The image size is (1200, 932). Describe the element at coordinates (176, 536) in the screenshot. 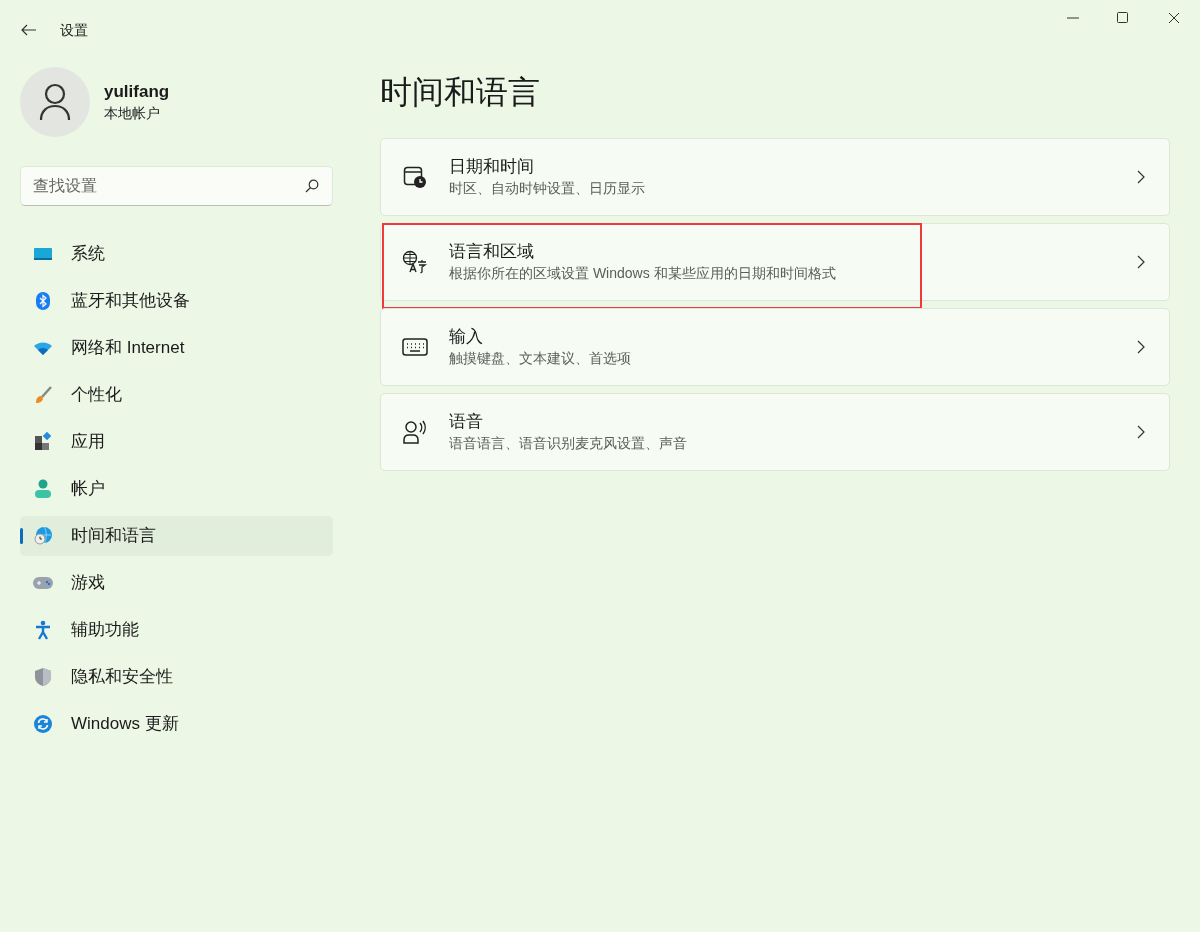

I see `sidebar-item: 时间和语言` at that location.